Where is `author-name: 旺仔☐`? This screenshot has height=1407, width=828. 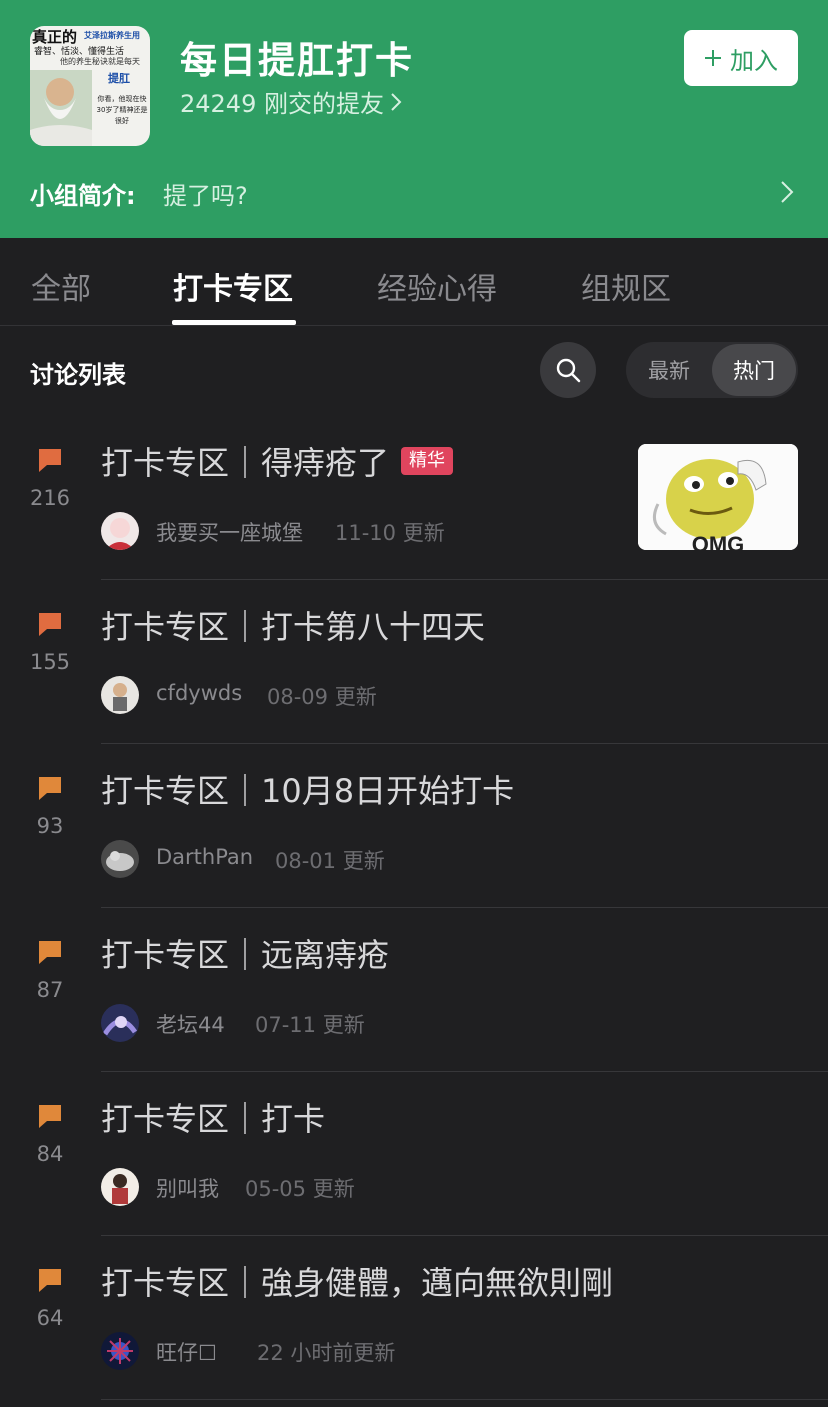
author-name: 旺仔☐ is located at coordinates (186, 1353).